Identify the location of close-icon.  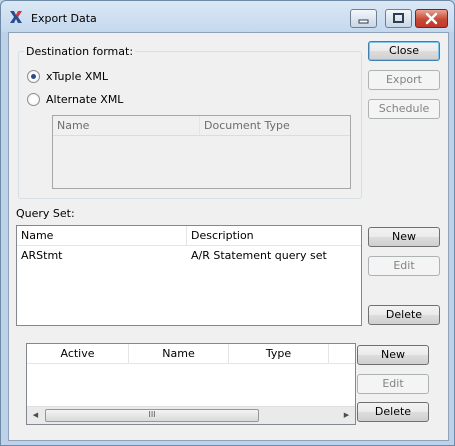
(431, 18).